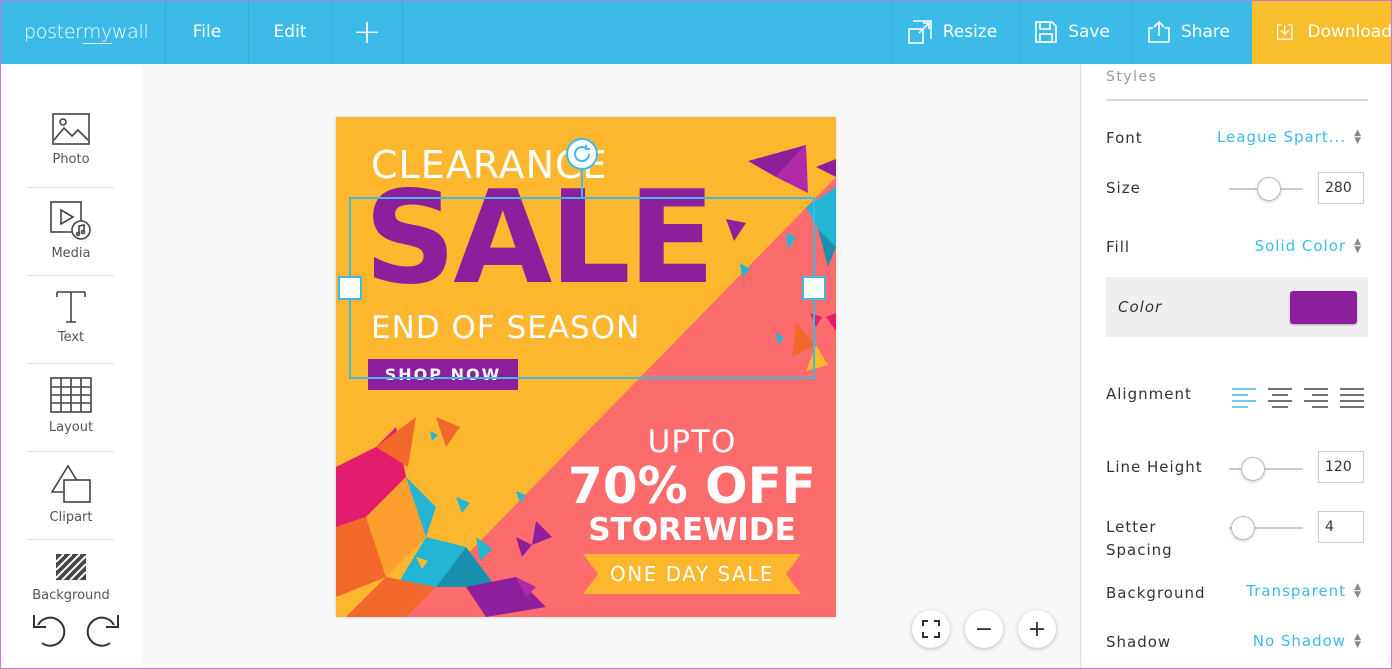  I want to click on sidebar-label-layout: Layout, so click(71, 427).